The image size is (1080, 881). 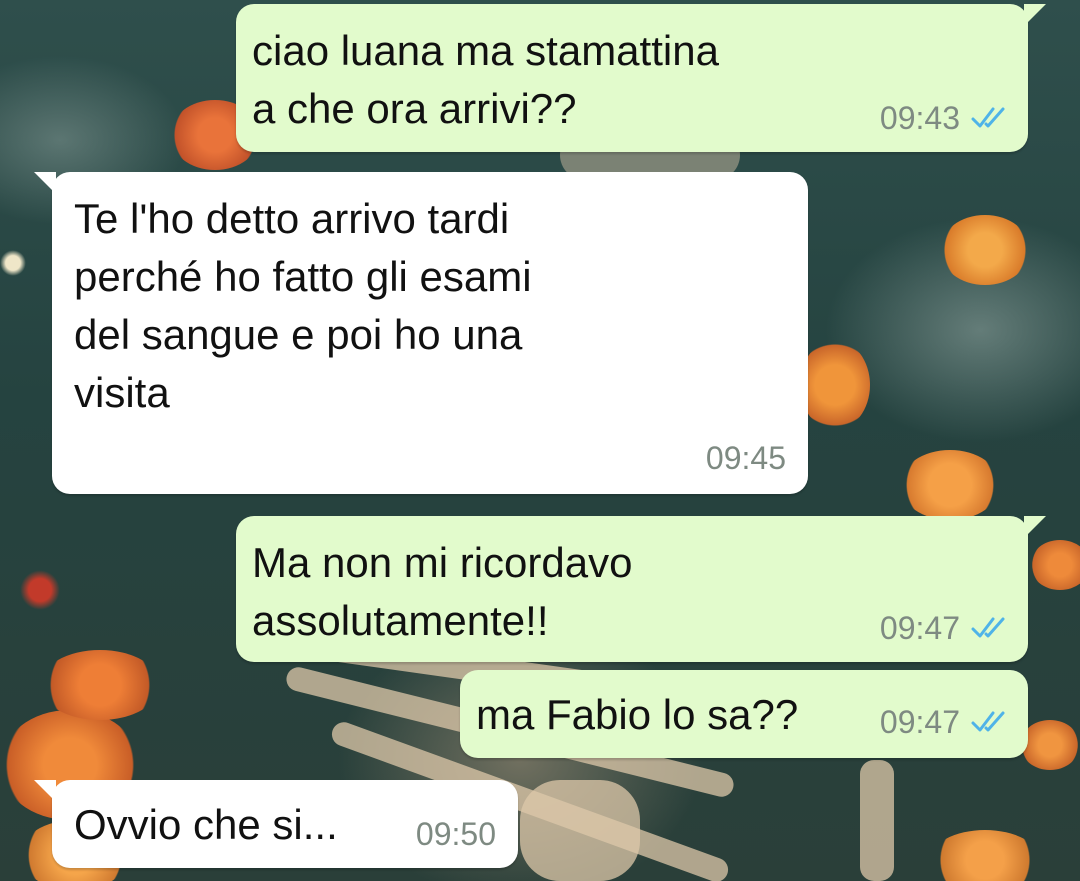 What do you see at coordinates (455, 834) in the screenshot?
I see `message-timestamp: 09:50` at bounding box center [455, 834].